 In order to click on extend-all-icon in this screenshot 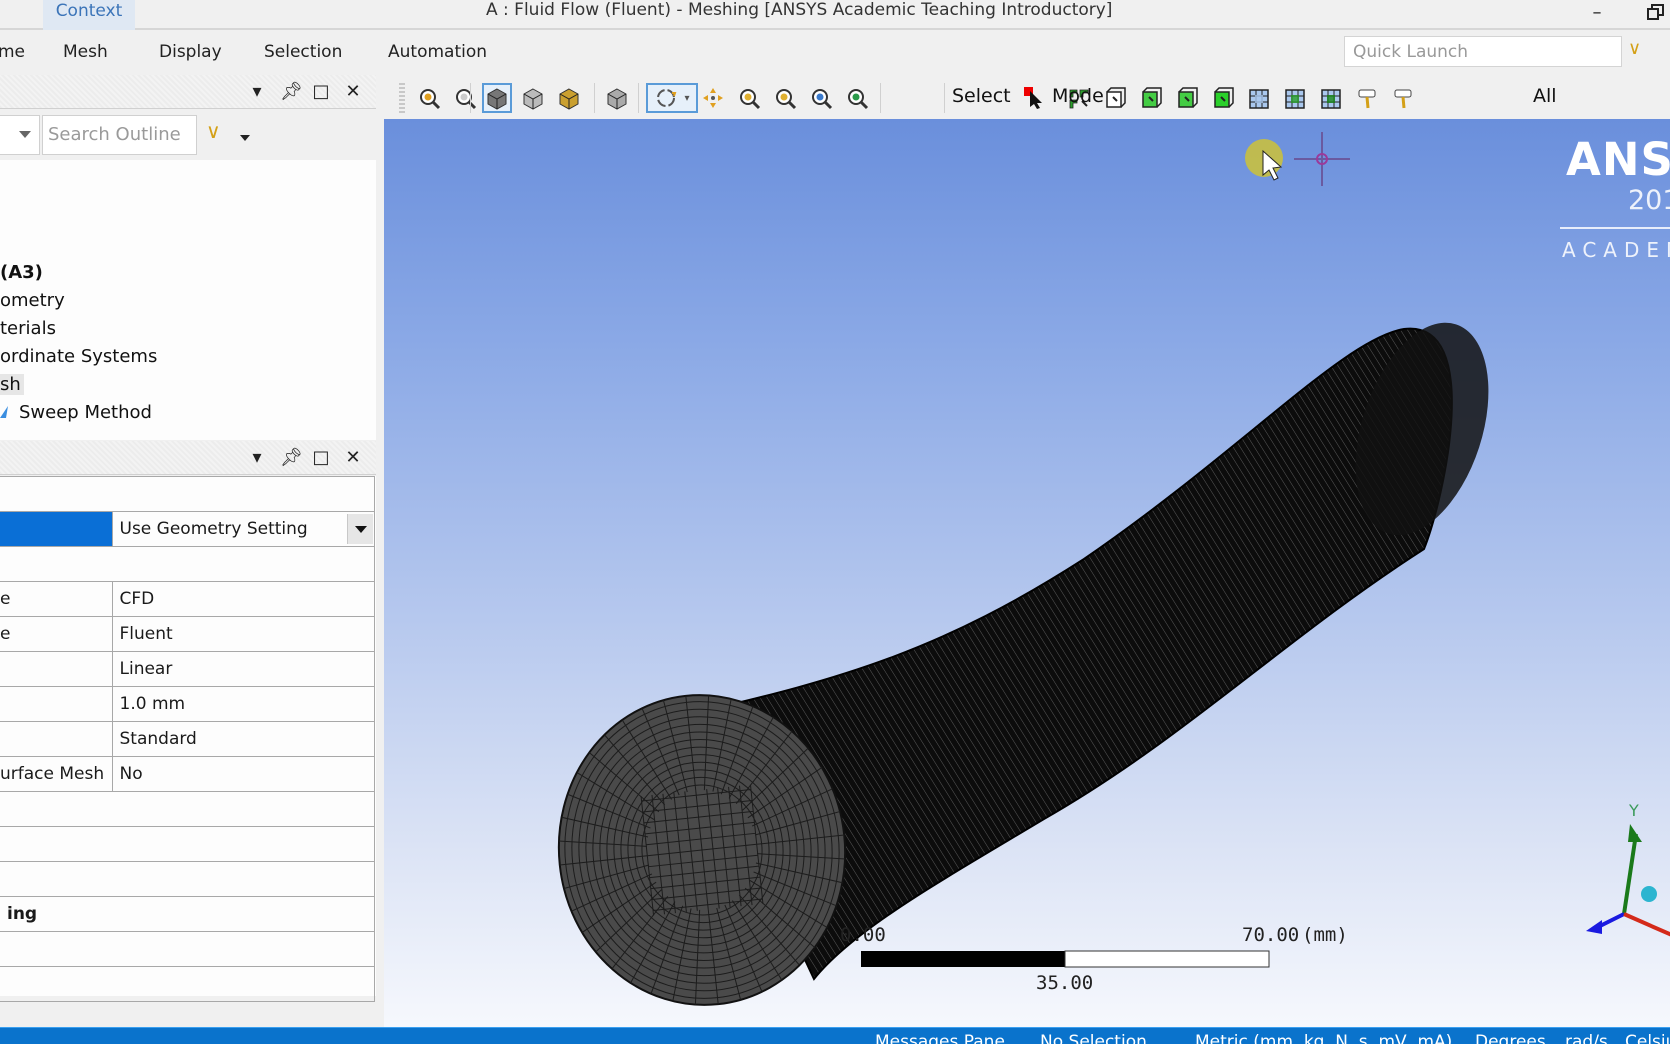, I will do `click(1403, 98)`.